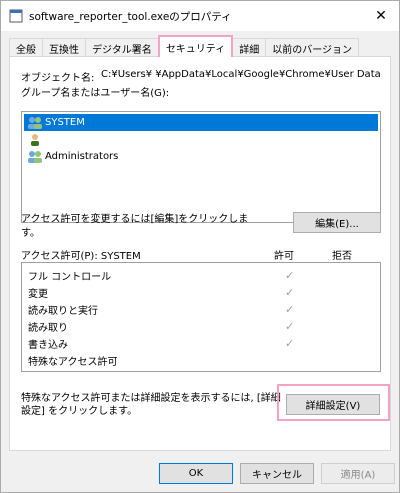 The height and width of the screenshot is (493, 400). I want to click on permission-row: 特殊なアクセス許可, so click(203, 360).